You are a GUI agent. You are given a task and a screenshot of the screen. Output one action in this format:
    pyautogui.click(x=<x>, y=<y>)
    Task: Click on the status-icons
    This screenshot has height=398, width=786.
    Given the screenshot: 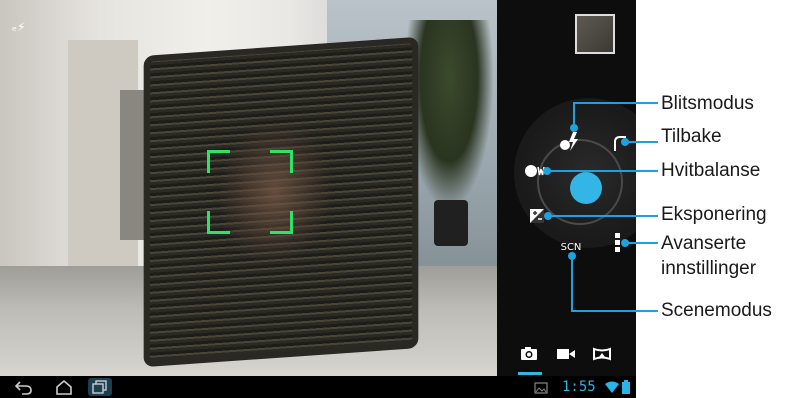 What is the action you would take?
    pyautogui.click(x=619, y=387)
    